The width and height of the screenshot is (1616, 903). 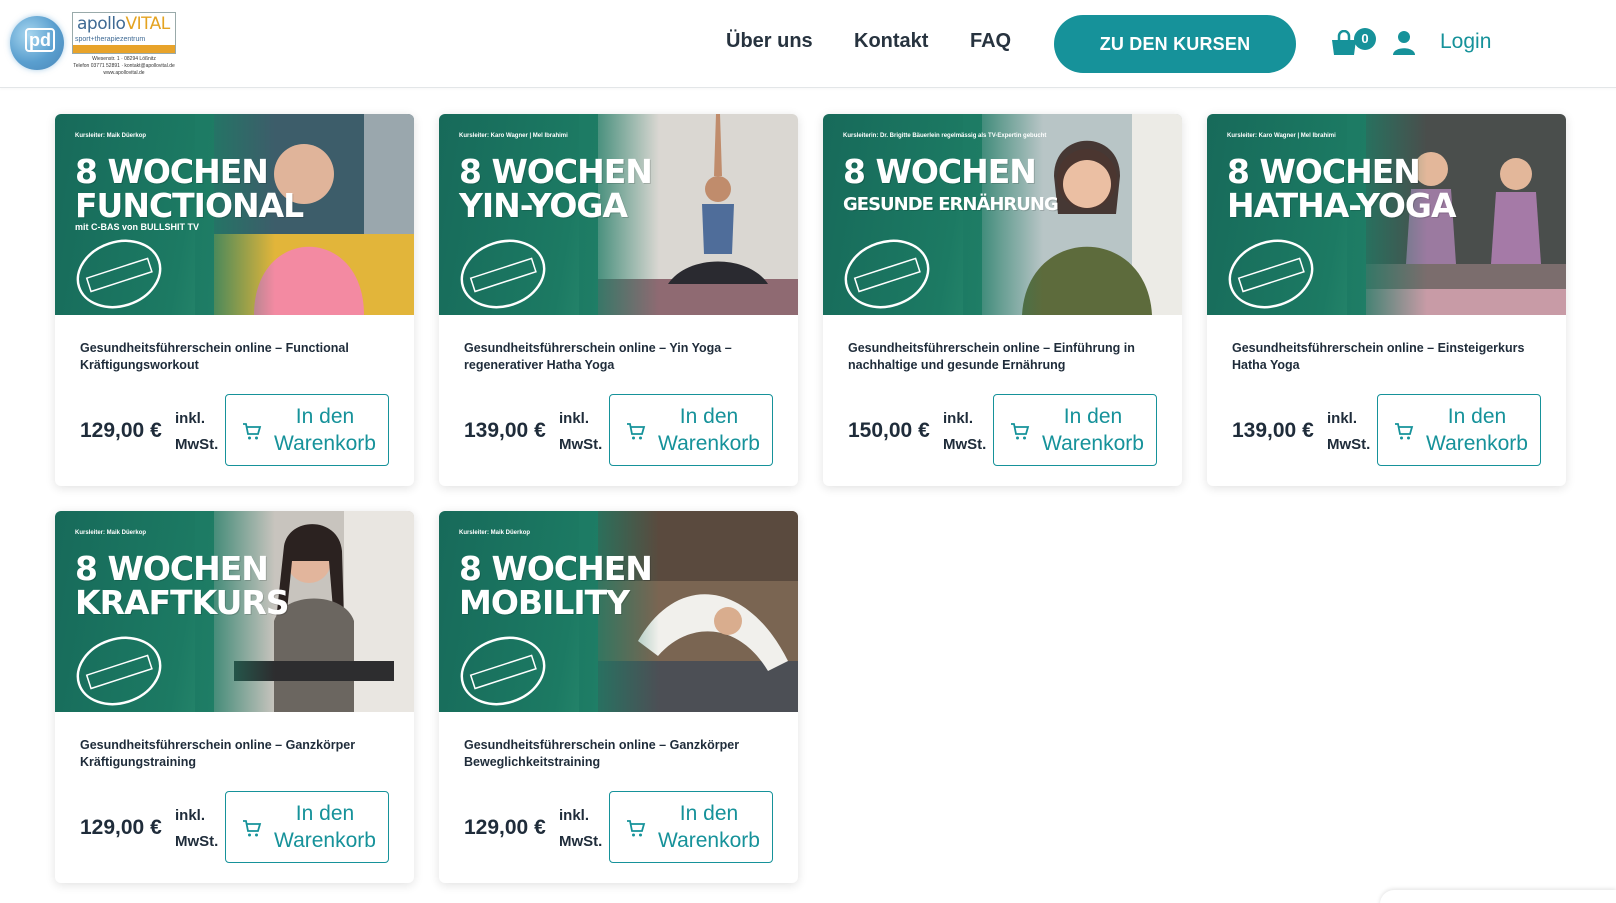 I want to click on cart-count-badge: 0, so click(x=1365, y=39).